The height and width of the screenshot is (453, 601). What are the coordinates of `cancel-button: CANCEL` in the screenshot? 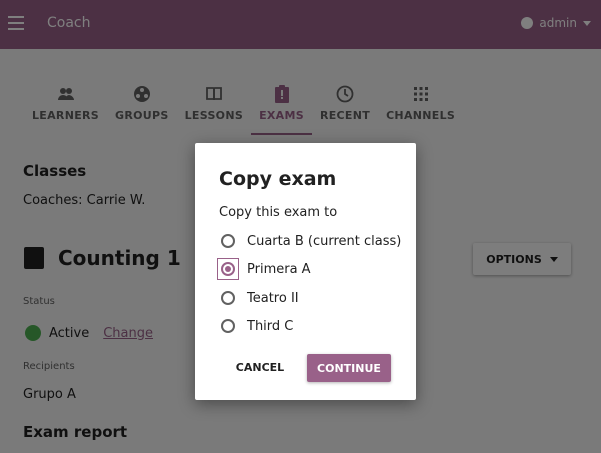 It's located at (260, 367).